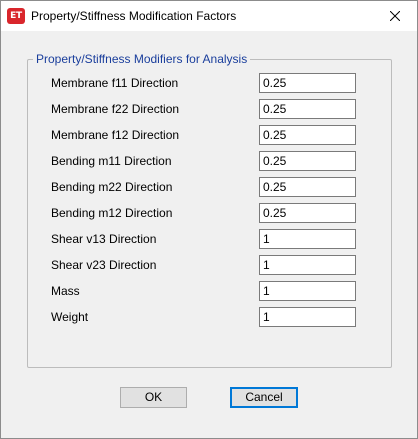 The image size is (418, 439). I want to click on modifier-row-shear-v13: Shear v13 Direction, so click(209, 240).